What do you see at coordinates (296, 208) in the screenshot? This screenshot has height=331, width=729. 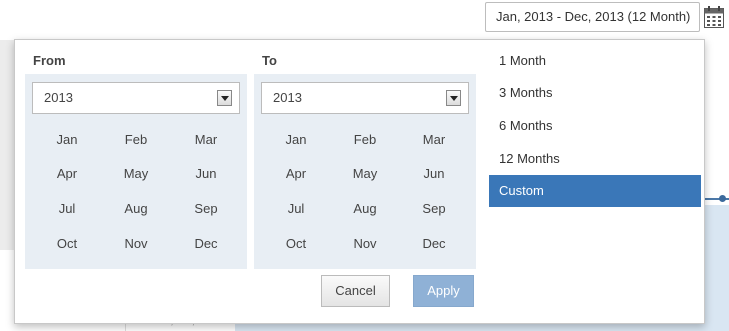 I see `to-month-jul: Jul` at bounding box center [296, 208].